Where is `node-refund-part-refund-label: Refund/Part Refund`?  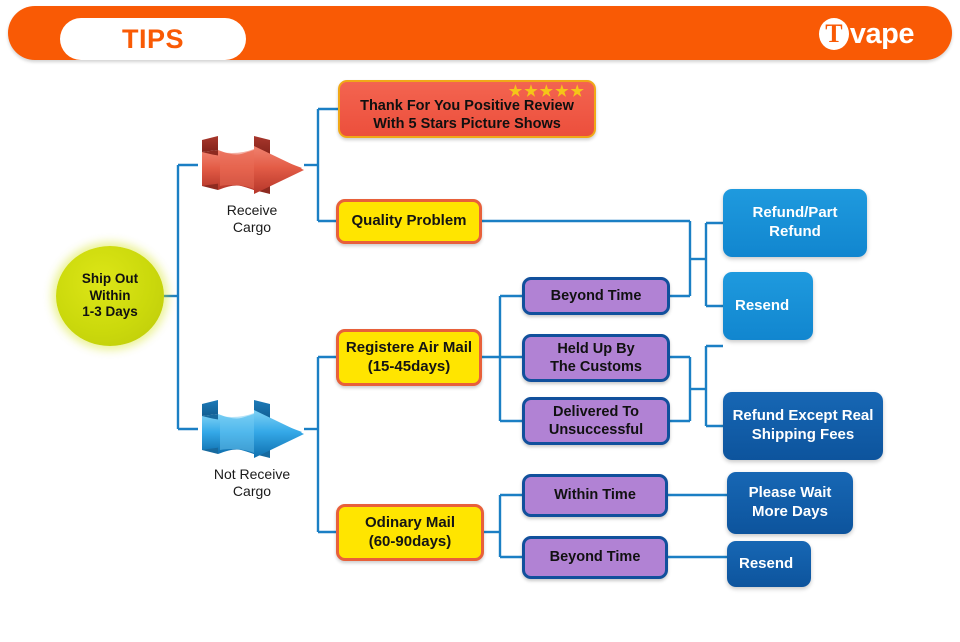
node-refund-part-refund-label: Refund/Part Refund is located at coordinates (795, 222).